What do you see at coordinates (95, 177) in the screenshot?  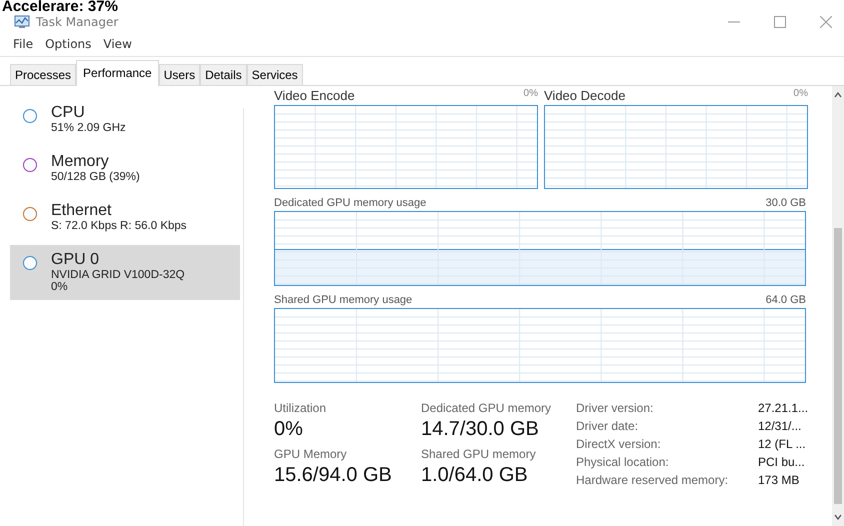 I see `item-detail: 50/128 GB (39%)` at bounding box center [95, 177].